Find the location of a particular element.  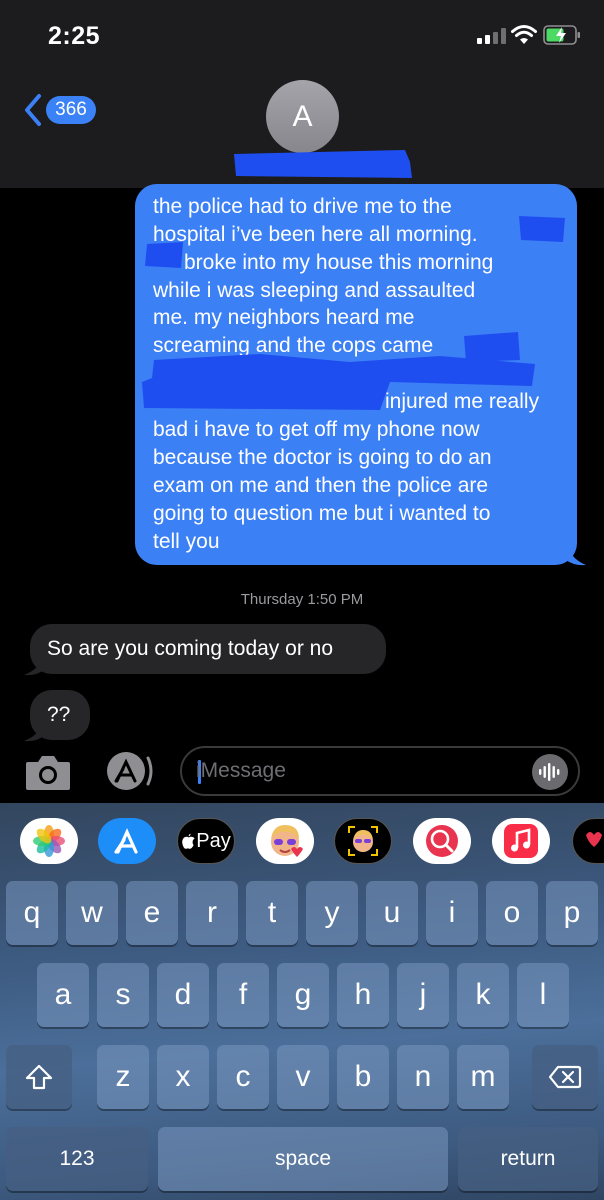

key-q: q is located at coordinates (32, 913).